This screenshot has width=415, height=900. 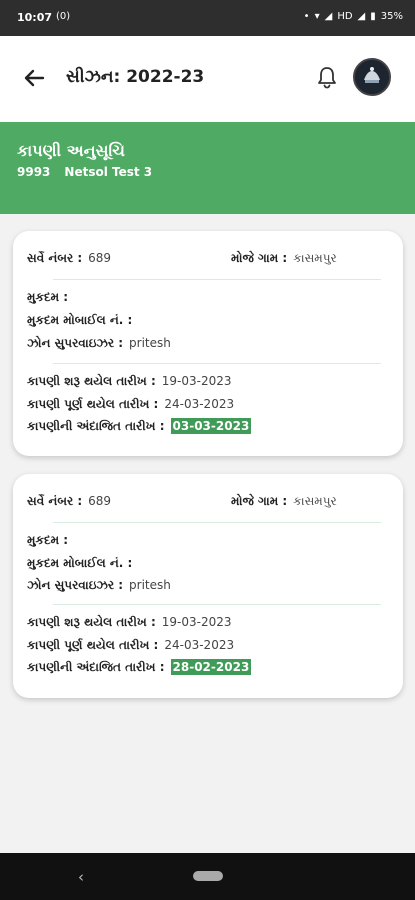 I want to click on back-arrow-icon, so click(x=34, y=78).